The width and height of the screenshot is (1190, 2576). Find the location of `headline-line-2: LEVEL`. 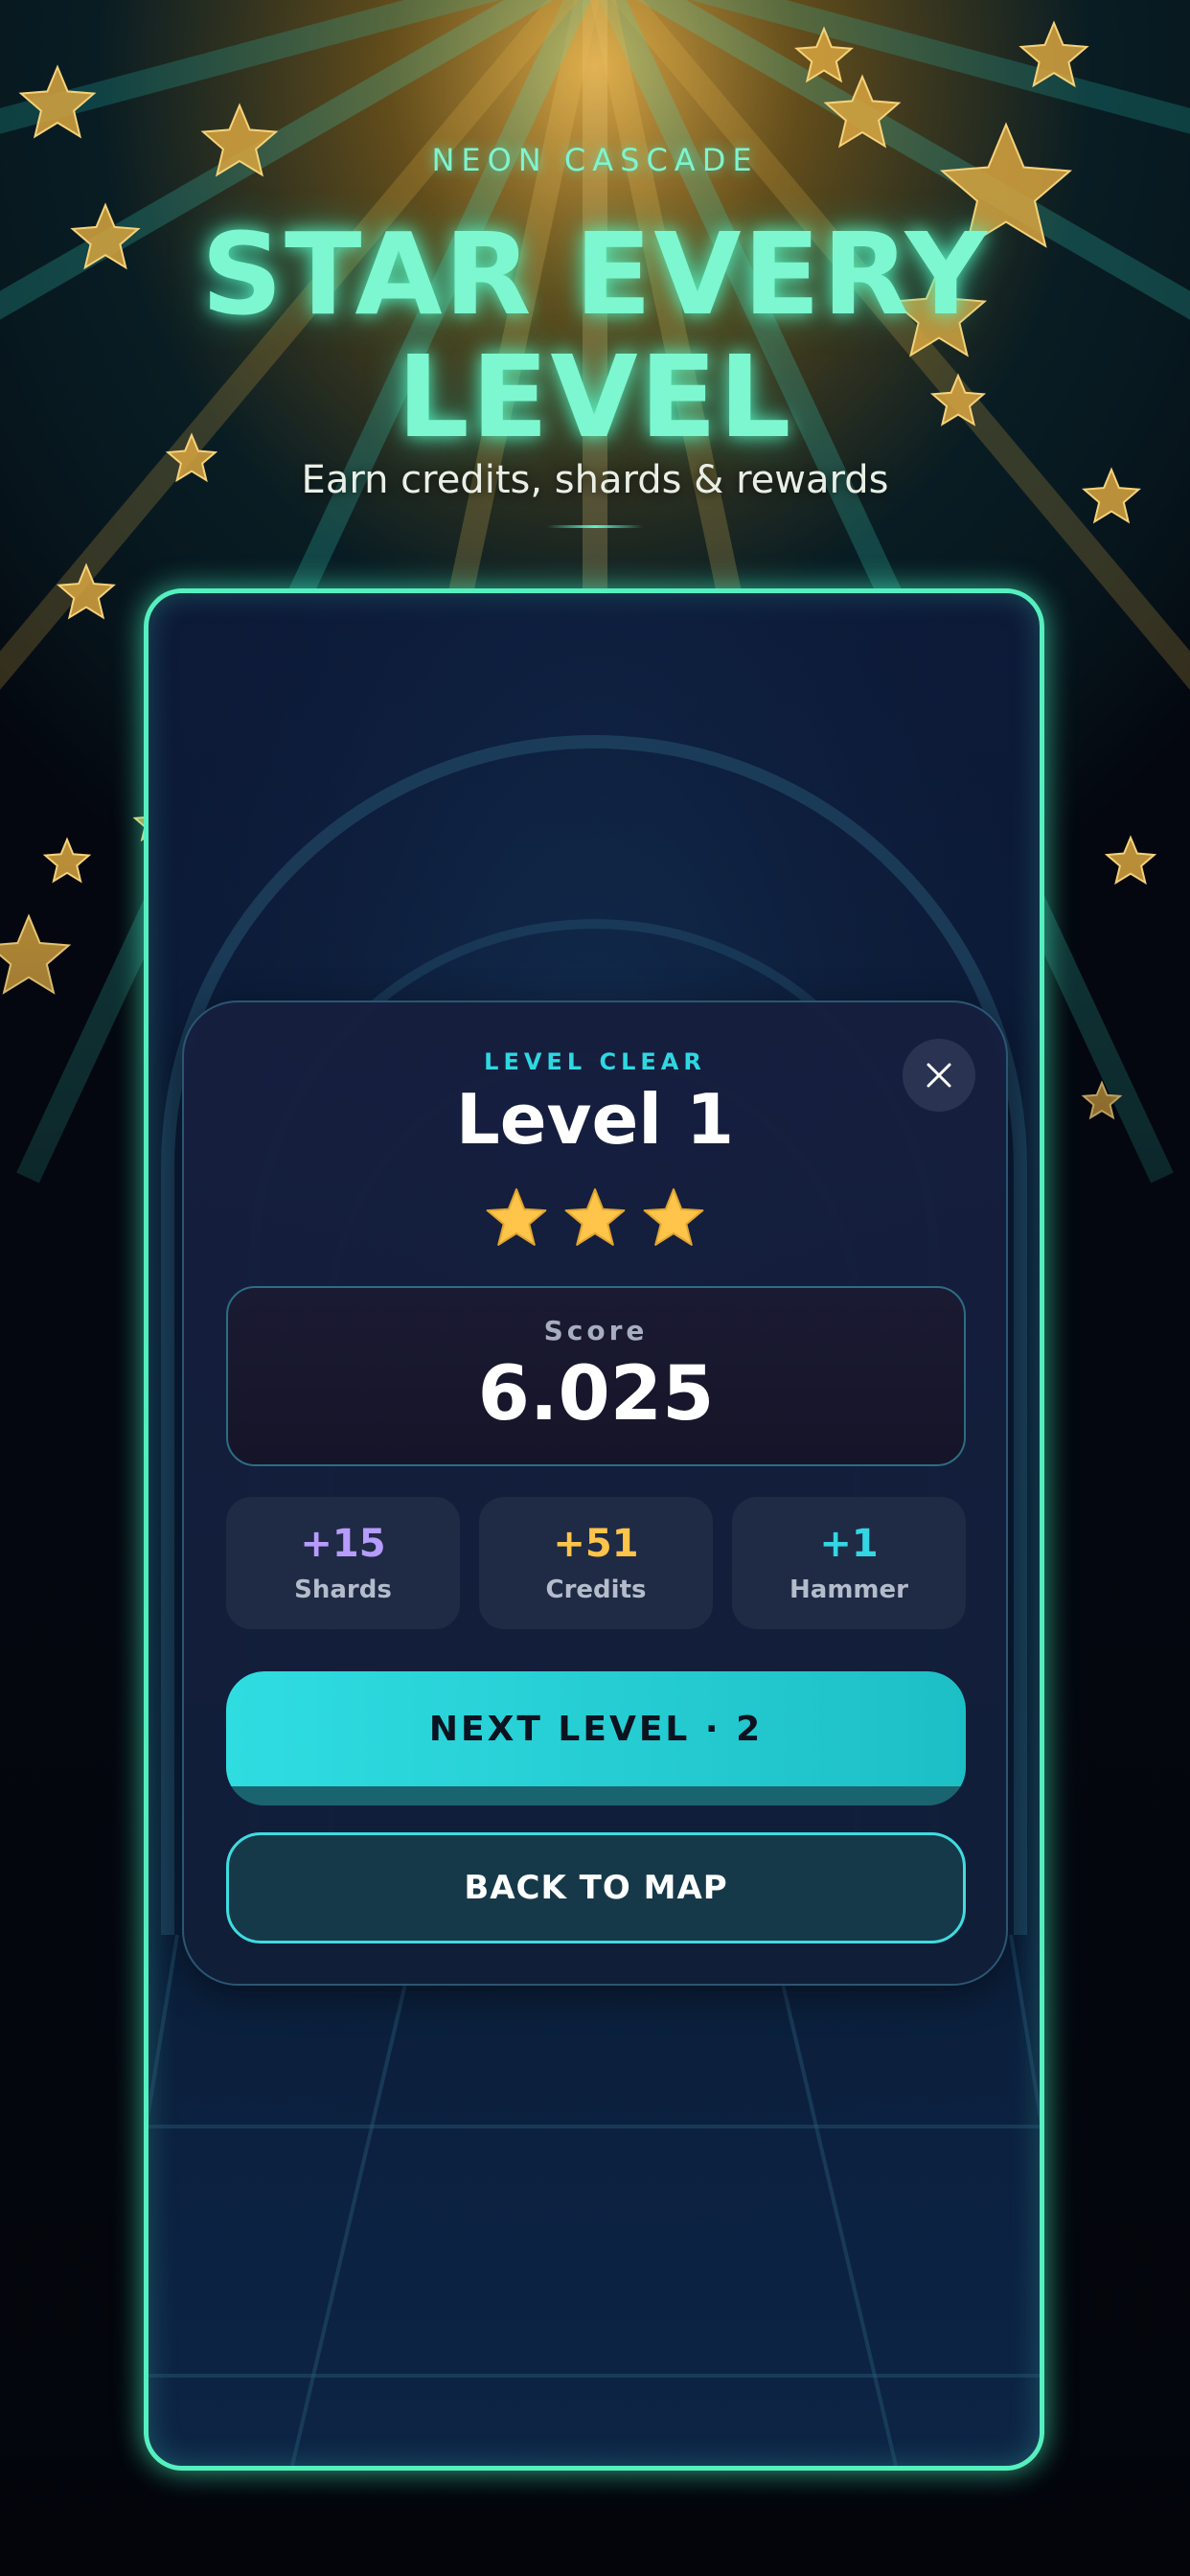

headline-line-2: LEVEL is located at coordinates (595, 397).